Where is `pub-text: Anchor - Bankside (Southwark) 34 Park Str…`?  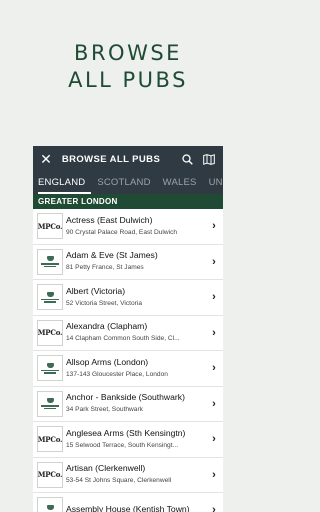
pub-text: Anchor - Bankside (Southwark) 34 Park Str… is located at coordinates (137, 403).